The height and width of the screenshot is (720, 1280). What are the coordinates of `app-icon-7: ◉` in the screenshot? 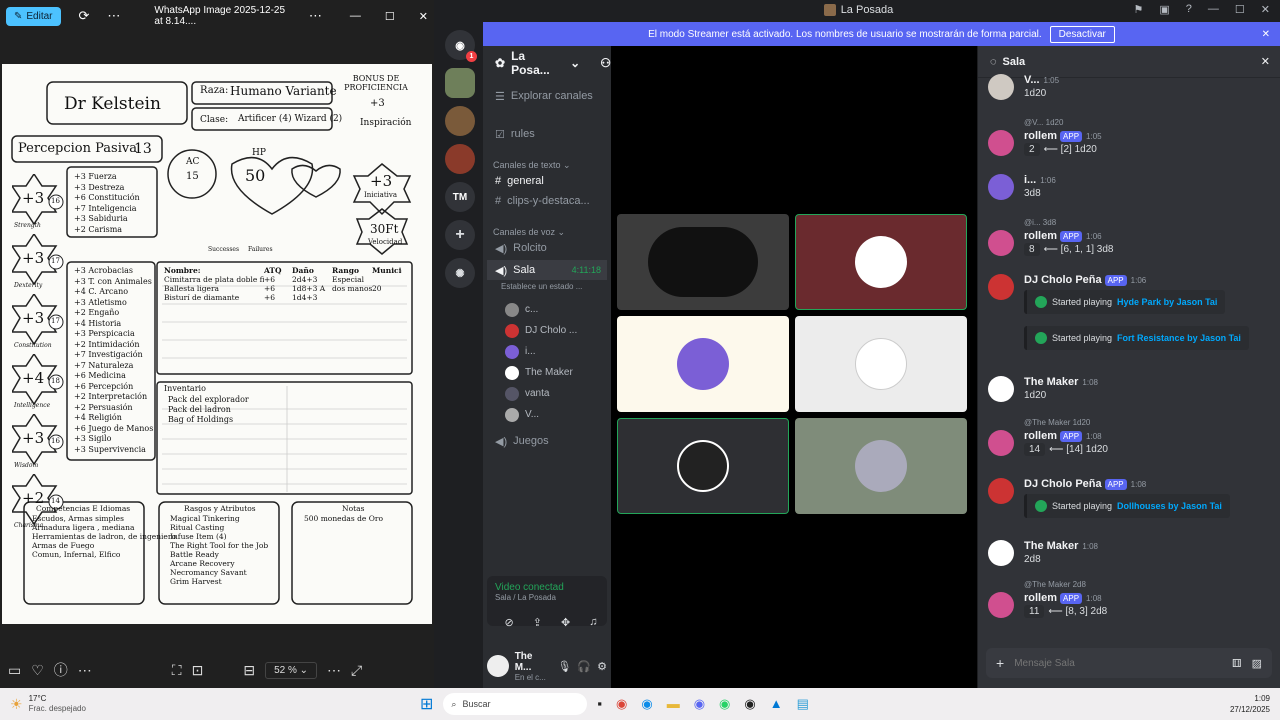 It's located at (749, 704).